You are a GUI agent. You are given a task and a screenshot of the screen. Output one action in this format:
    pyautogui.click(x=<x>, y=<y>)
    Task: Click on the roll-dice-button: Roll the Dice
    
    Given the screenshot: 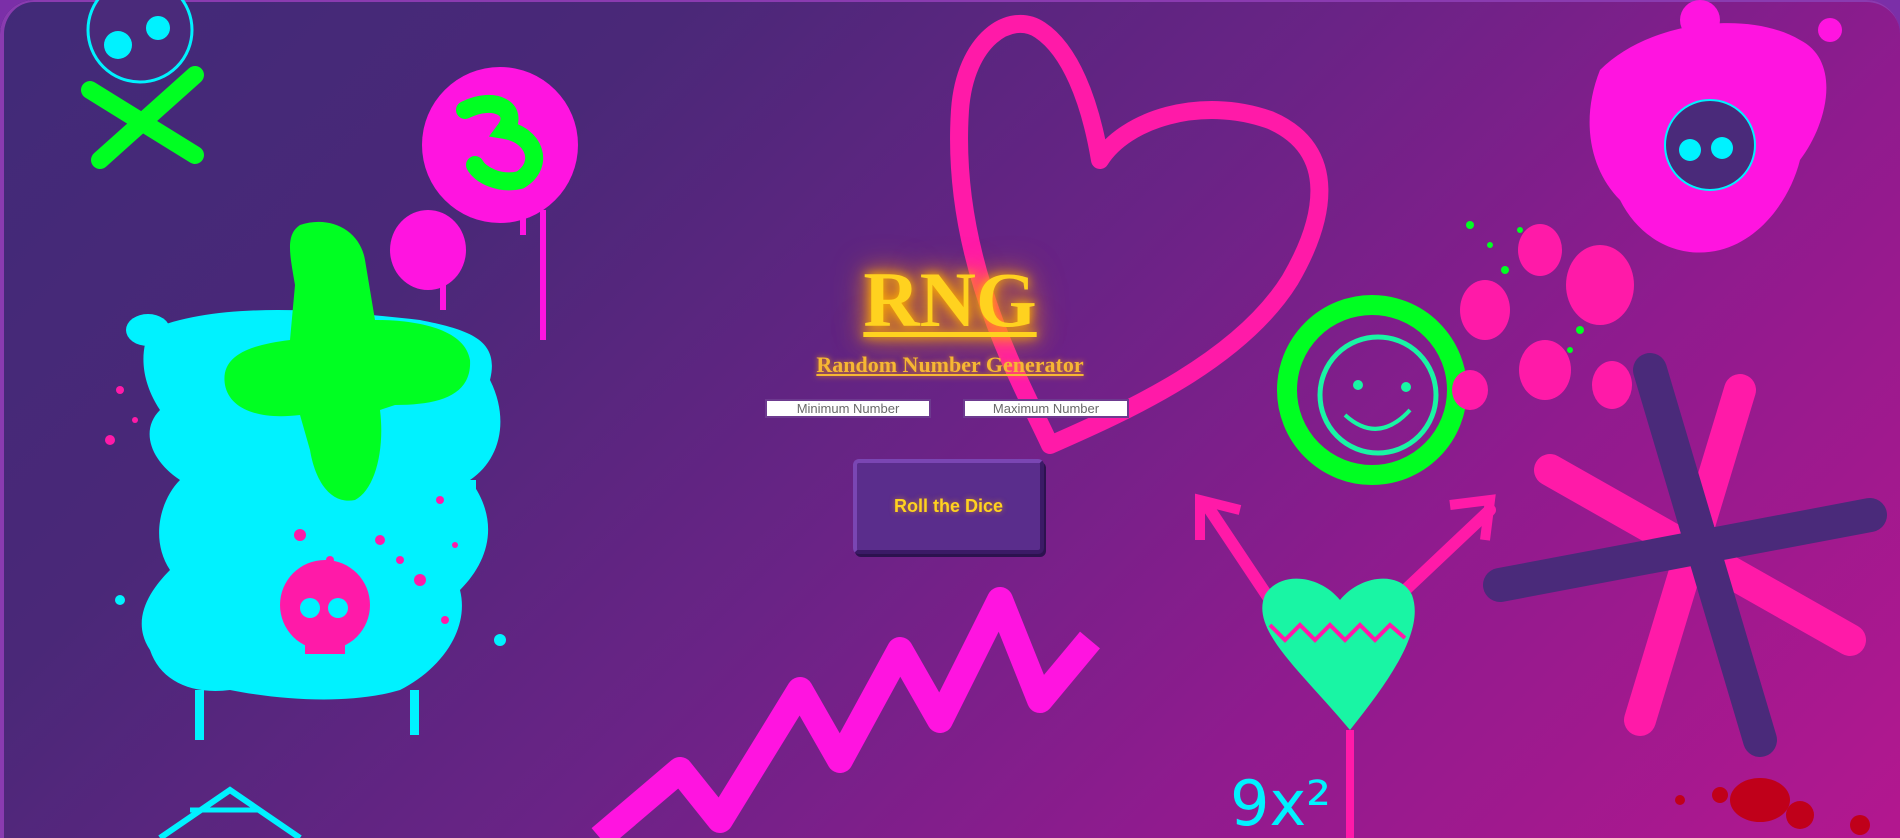 What is the action you would take?
    pyautogui.click(x=948, y=506)
    